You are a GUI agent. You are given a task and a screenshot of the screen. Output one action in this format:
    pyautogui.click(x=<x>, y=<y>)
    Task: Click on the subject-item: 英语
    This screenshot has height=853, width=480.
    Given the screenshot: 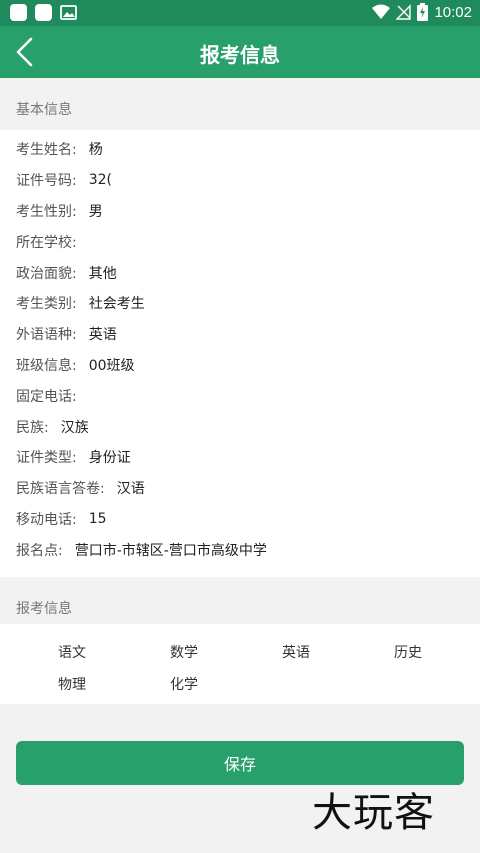 What is the action you would take?
    pyautogui.click(x=296, y=653)
    